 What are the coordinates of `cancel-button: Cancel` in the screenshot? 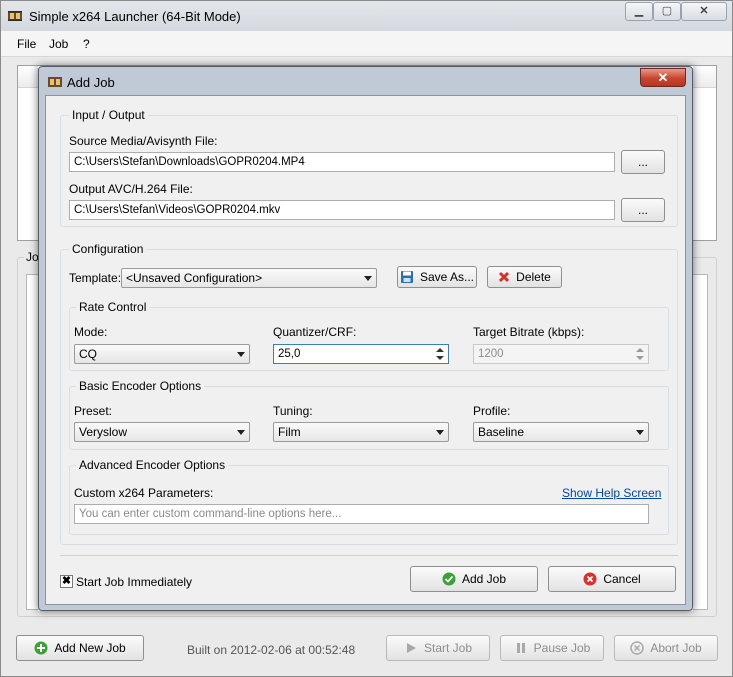 It's located at (612, 579).